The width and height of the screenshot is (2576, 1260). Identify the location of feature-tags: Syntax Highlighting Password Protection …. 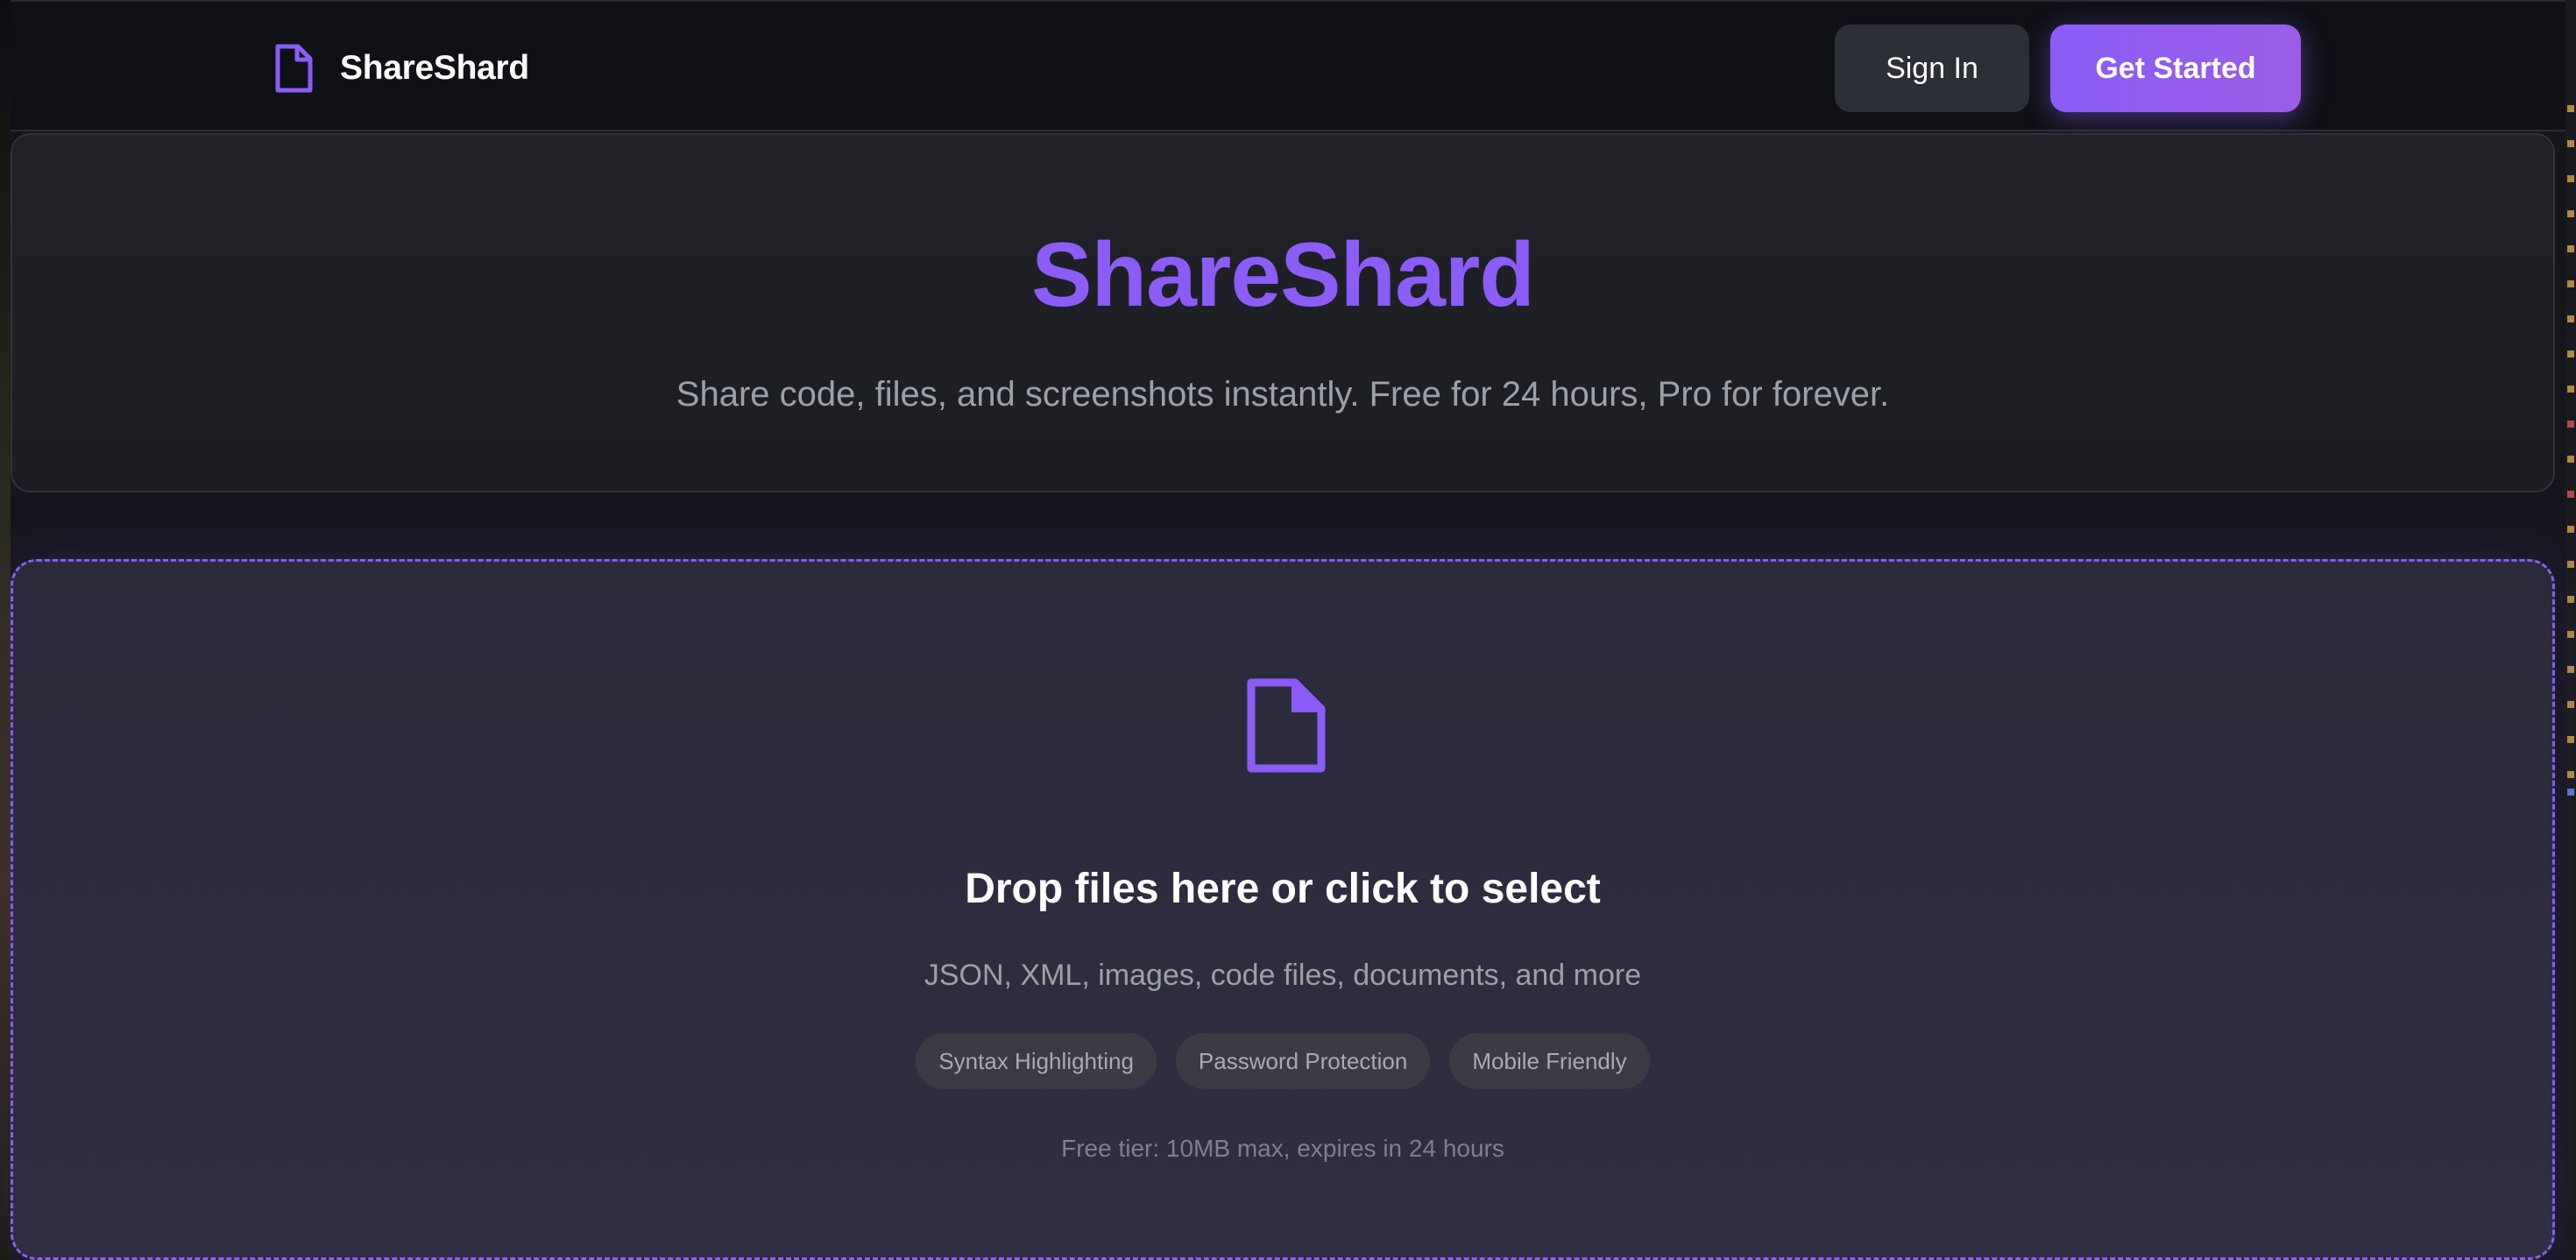
(1282, 1061).